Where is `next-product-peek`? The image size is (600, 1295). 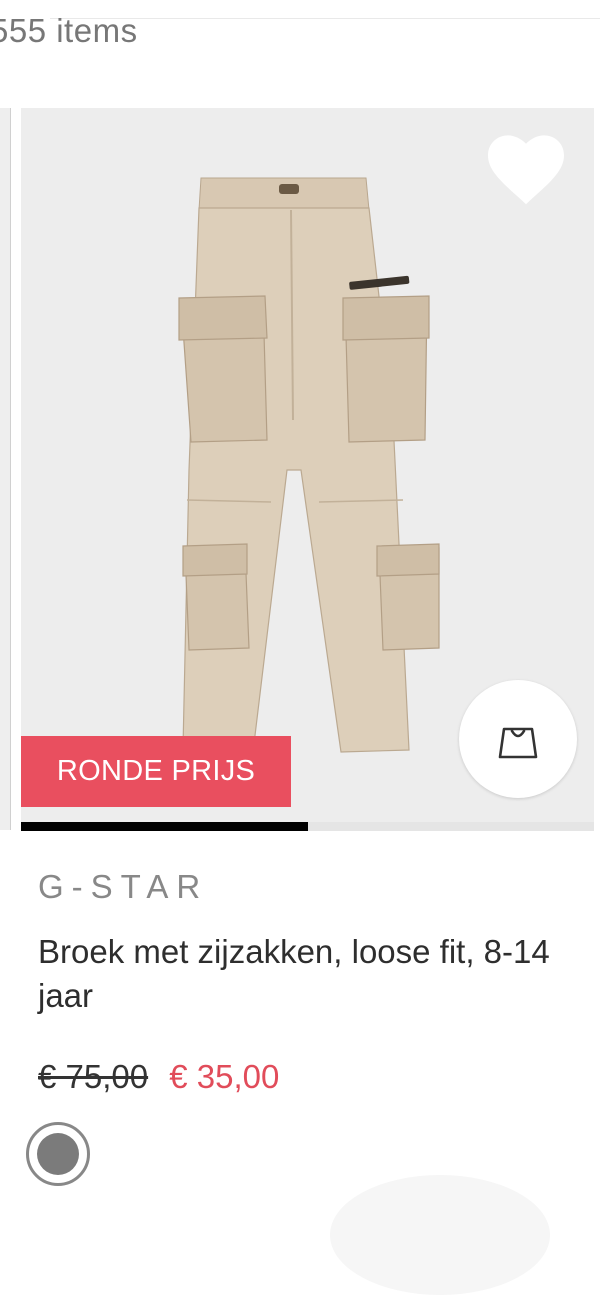
next-product-peek is located at coordinates (440, 1235).